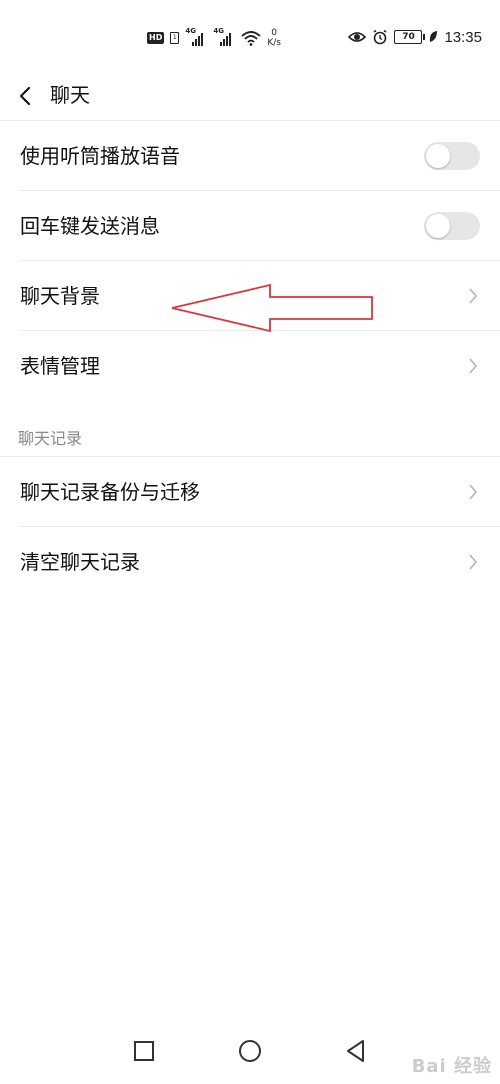  I want to click on setting-label: 清空聊天记录, so click(80, 562).